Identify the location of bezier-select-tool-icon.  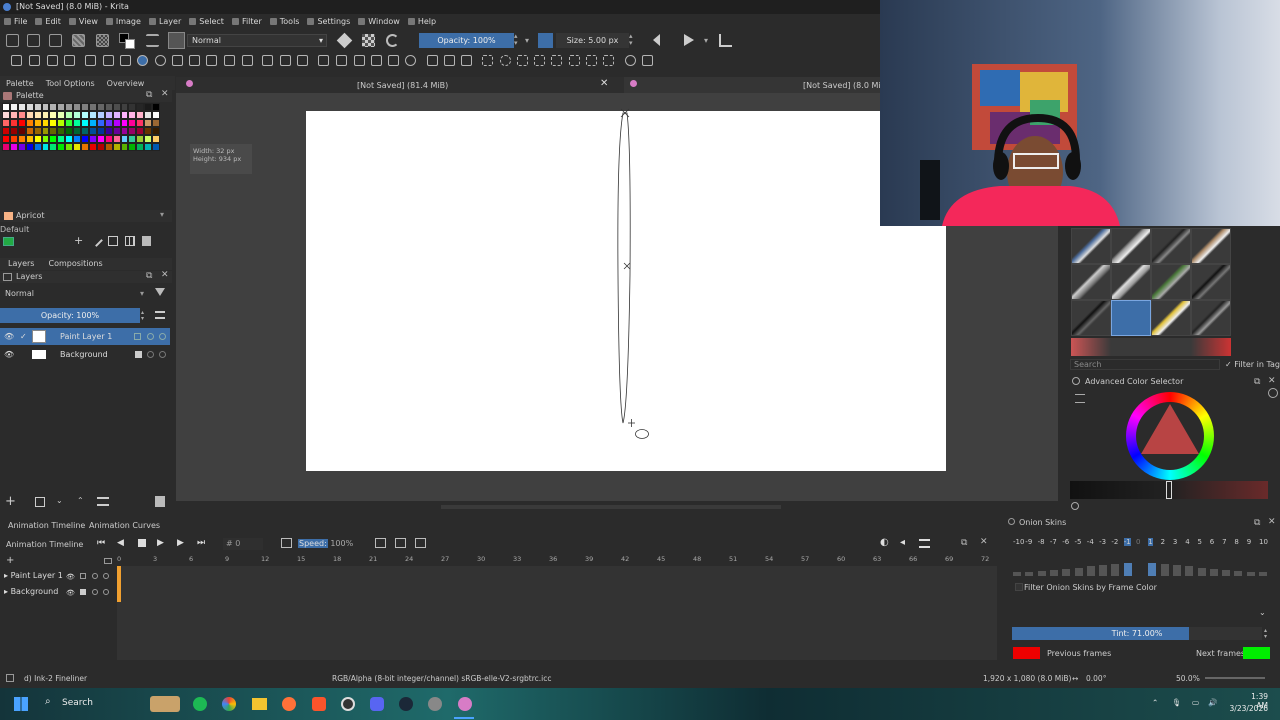
(591, 60).